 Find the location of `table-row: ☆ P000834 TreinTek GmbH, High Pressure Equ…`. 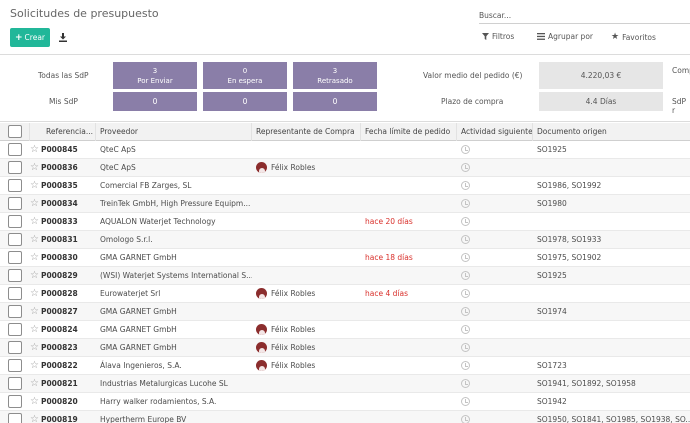

table-row: ☆ P000834 TreinTek GmbH, High Pressure Equ… is located at coordinates (345, 204).